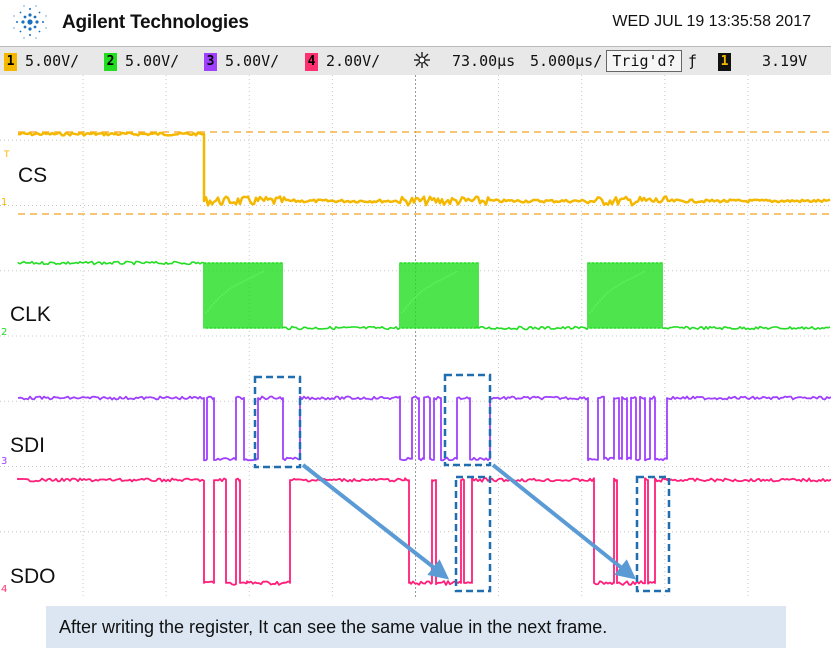 Image resolution: width=831 pixels, height=653 pixels. What do you see at coordinates (52, 61) in the screenshot?
I see `ch1-scale-value: 5.00V/` at bounding box center [52, 61].